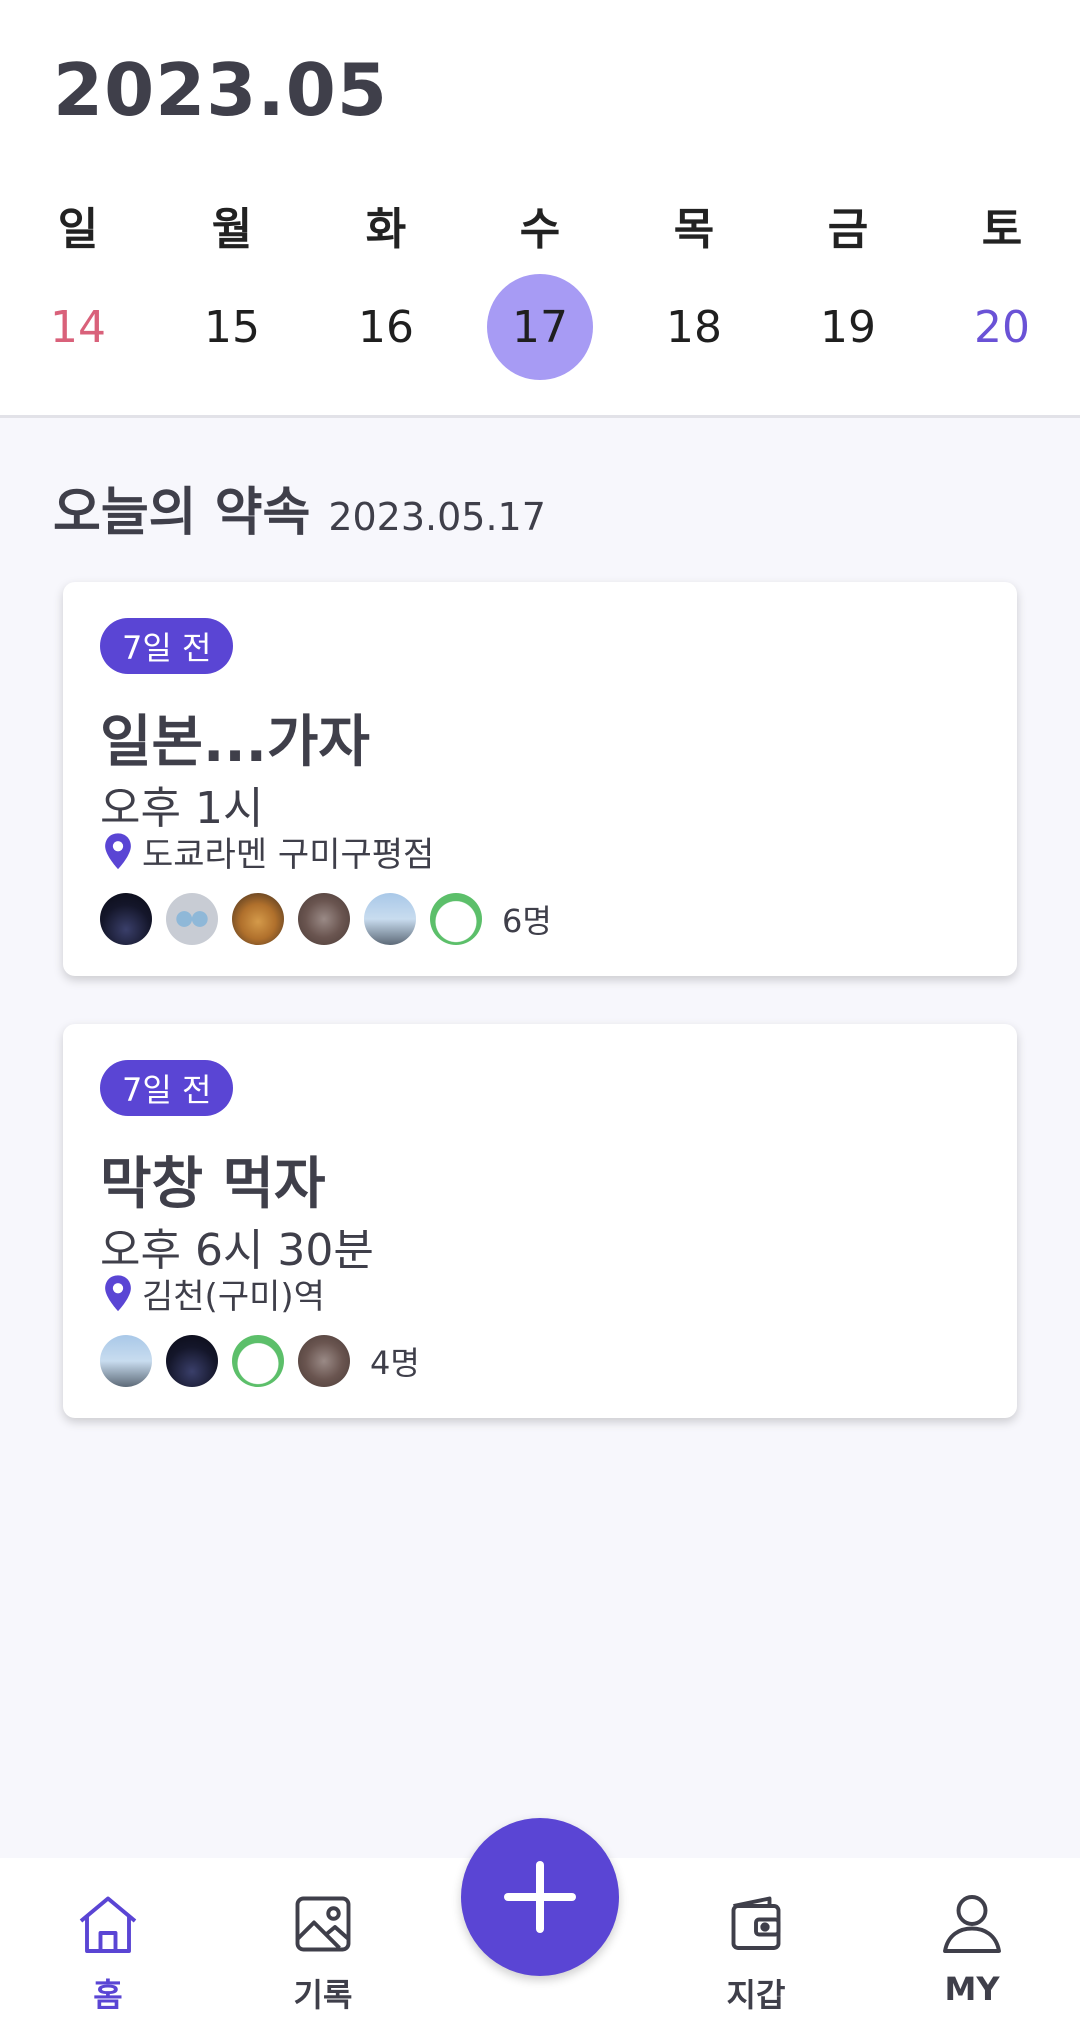  I want to click on nav-records: 기록, so click(323, 1953).